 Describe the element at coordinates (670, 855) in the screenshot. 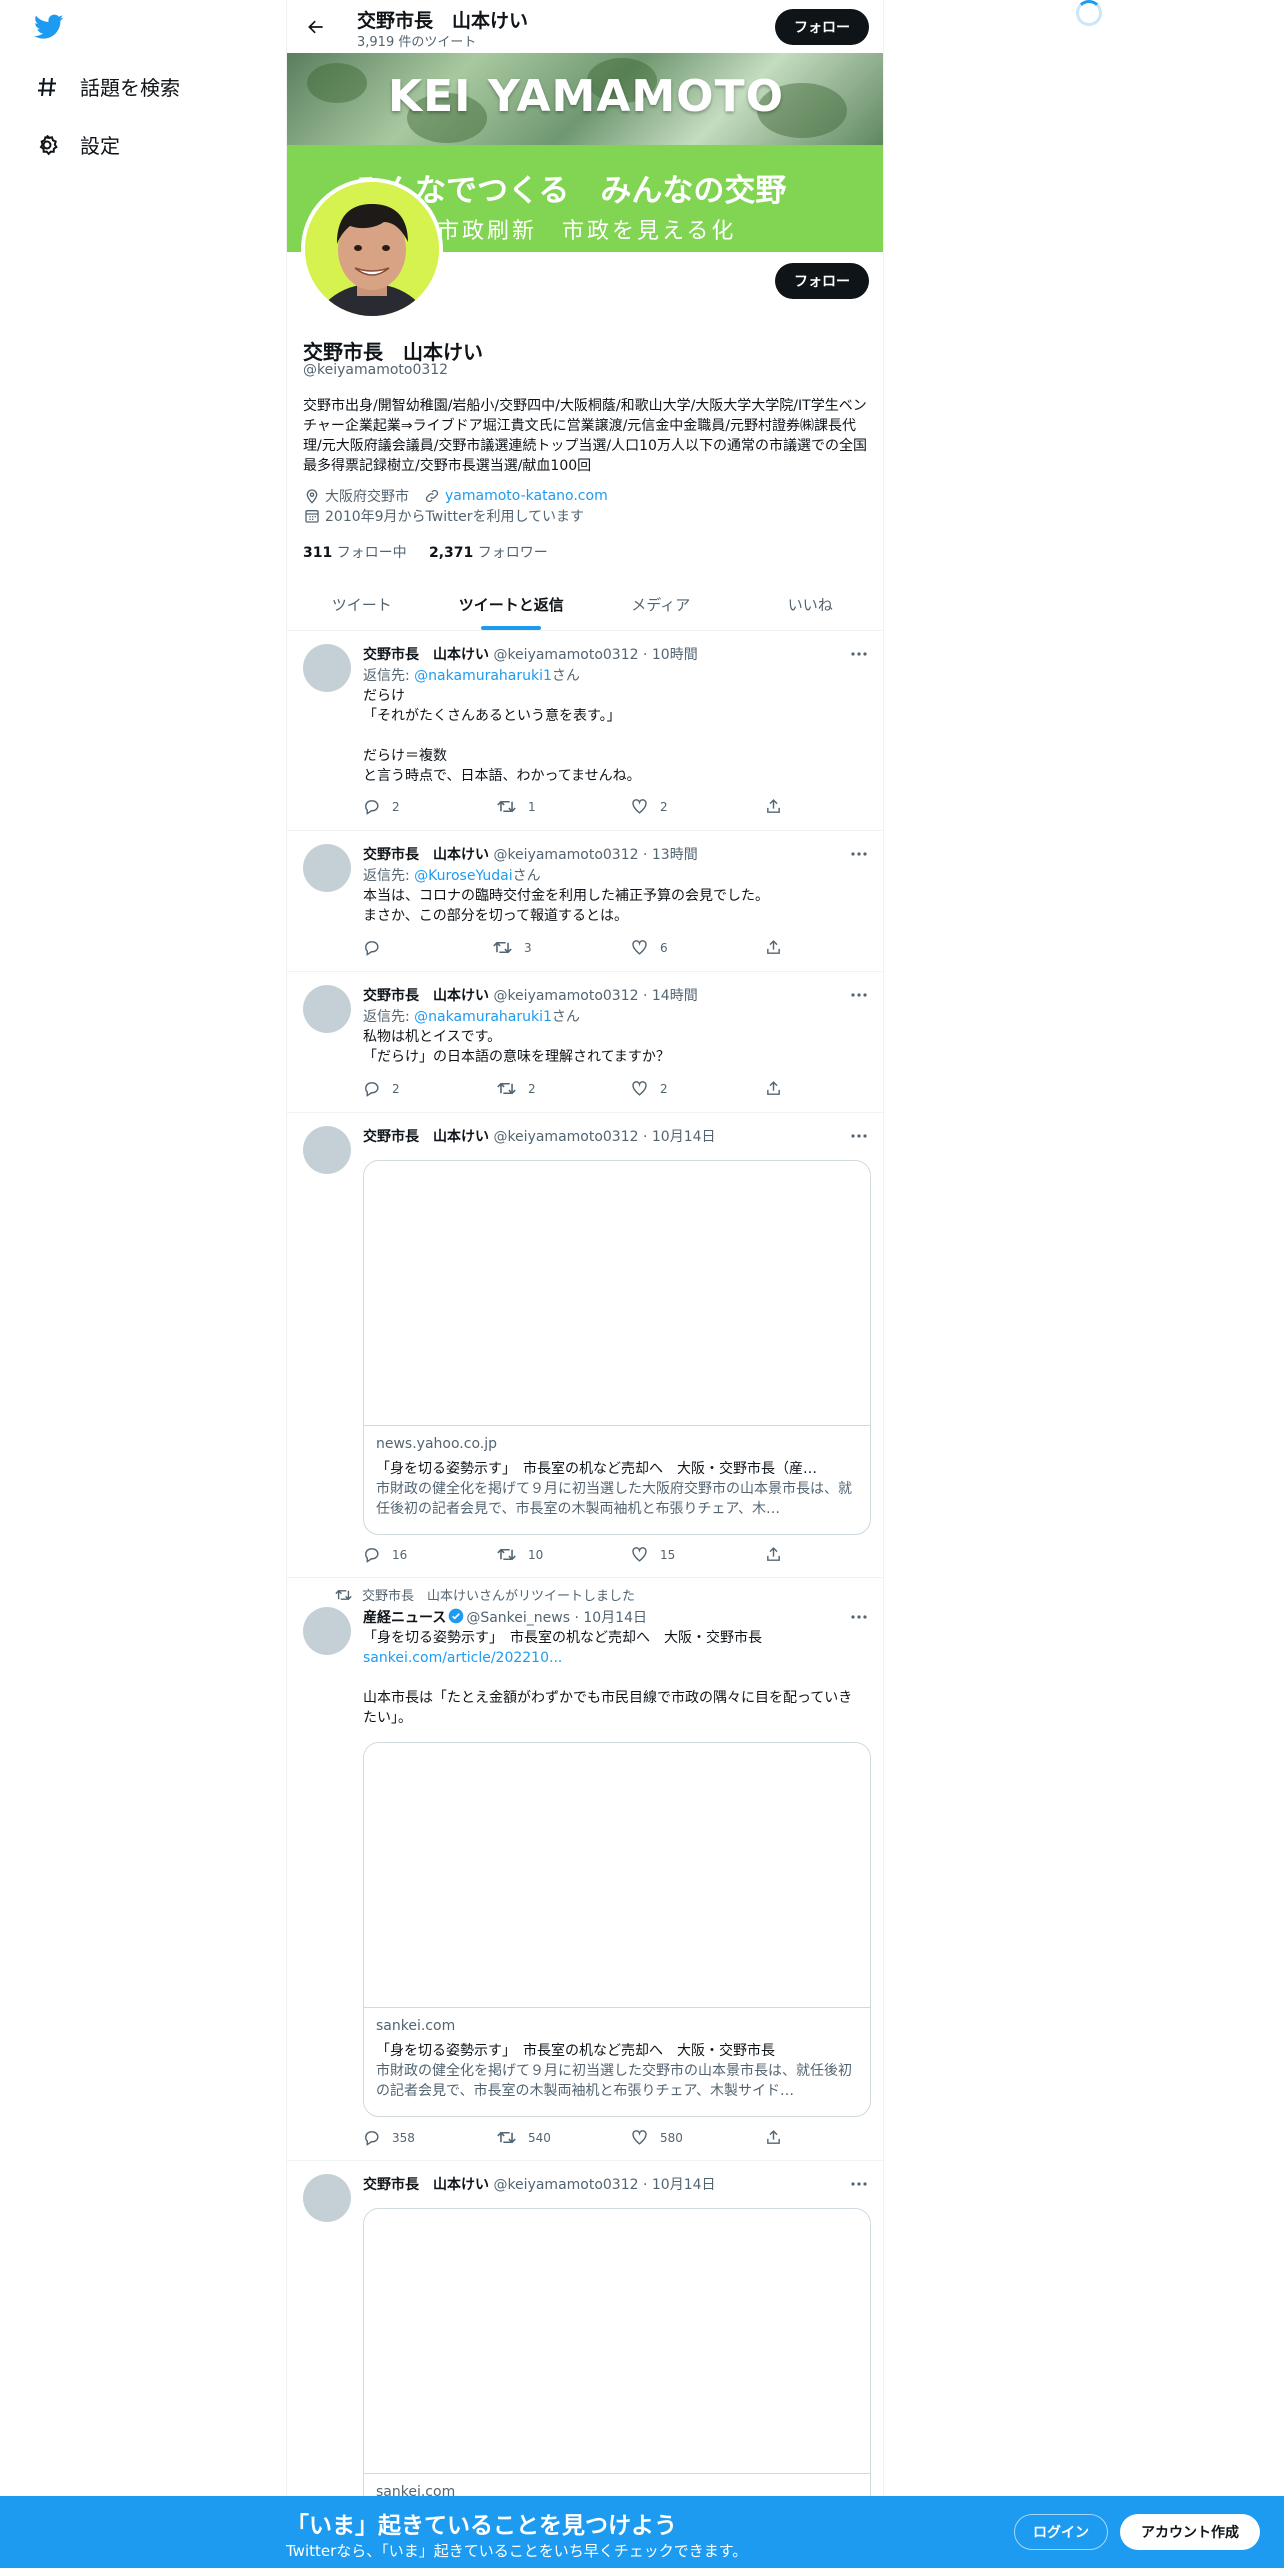

I see `tweet-time: · 13時間` at that location.